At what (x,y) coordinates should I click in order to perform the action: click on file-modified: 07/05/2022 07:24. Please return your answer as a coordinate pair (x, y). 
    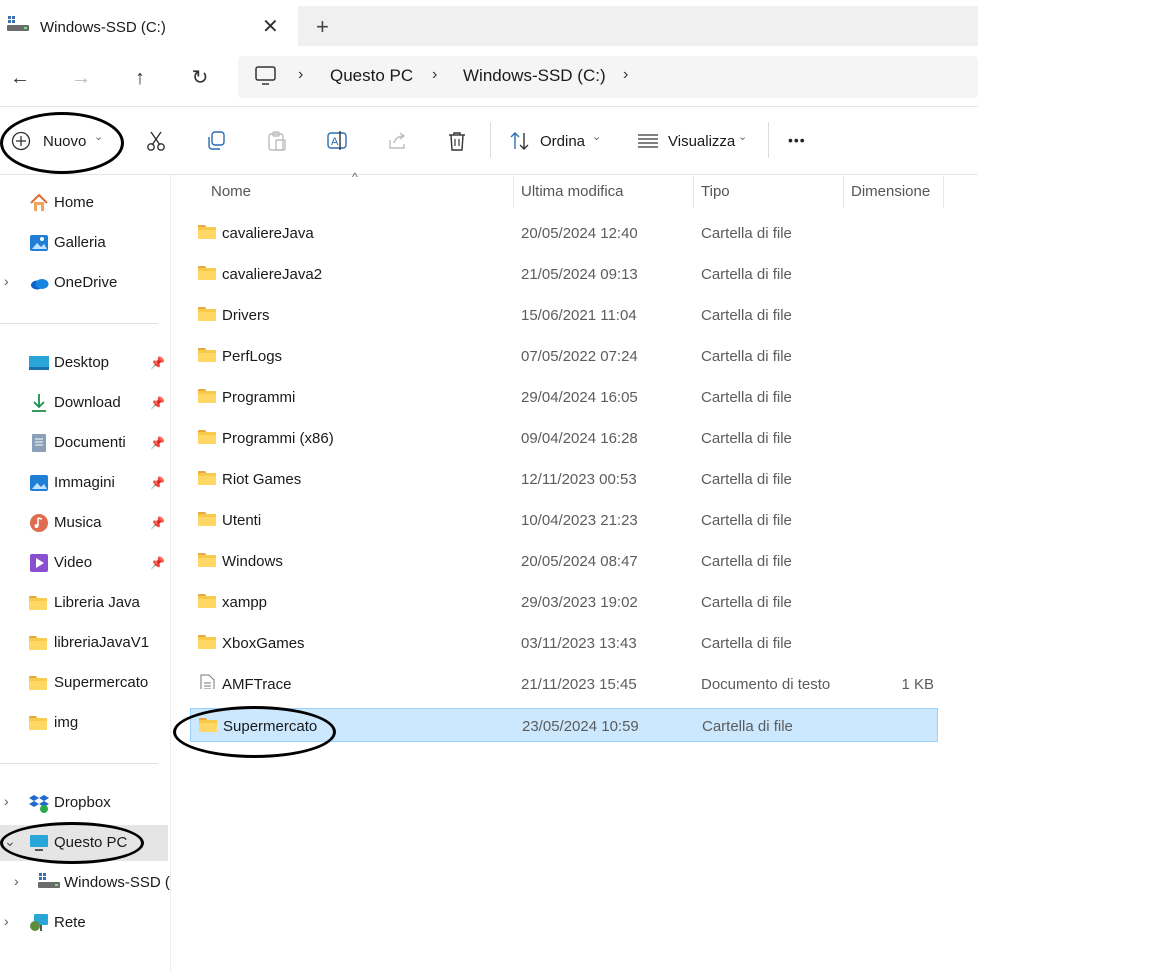
    Looking at the image, I should click on (579, 356).